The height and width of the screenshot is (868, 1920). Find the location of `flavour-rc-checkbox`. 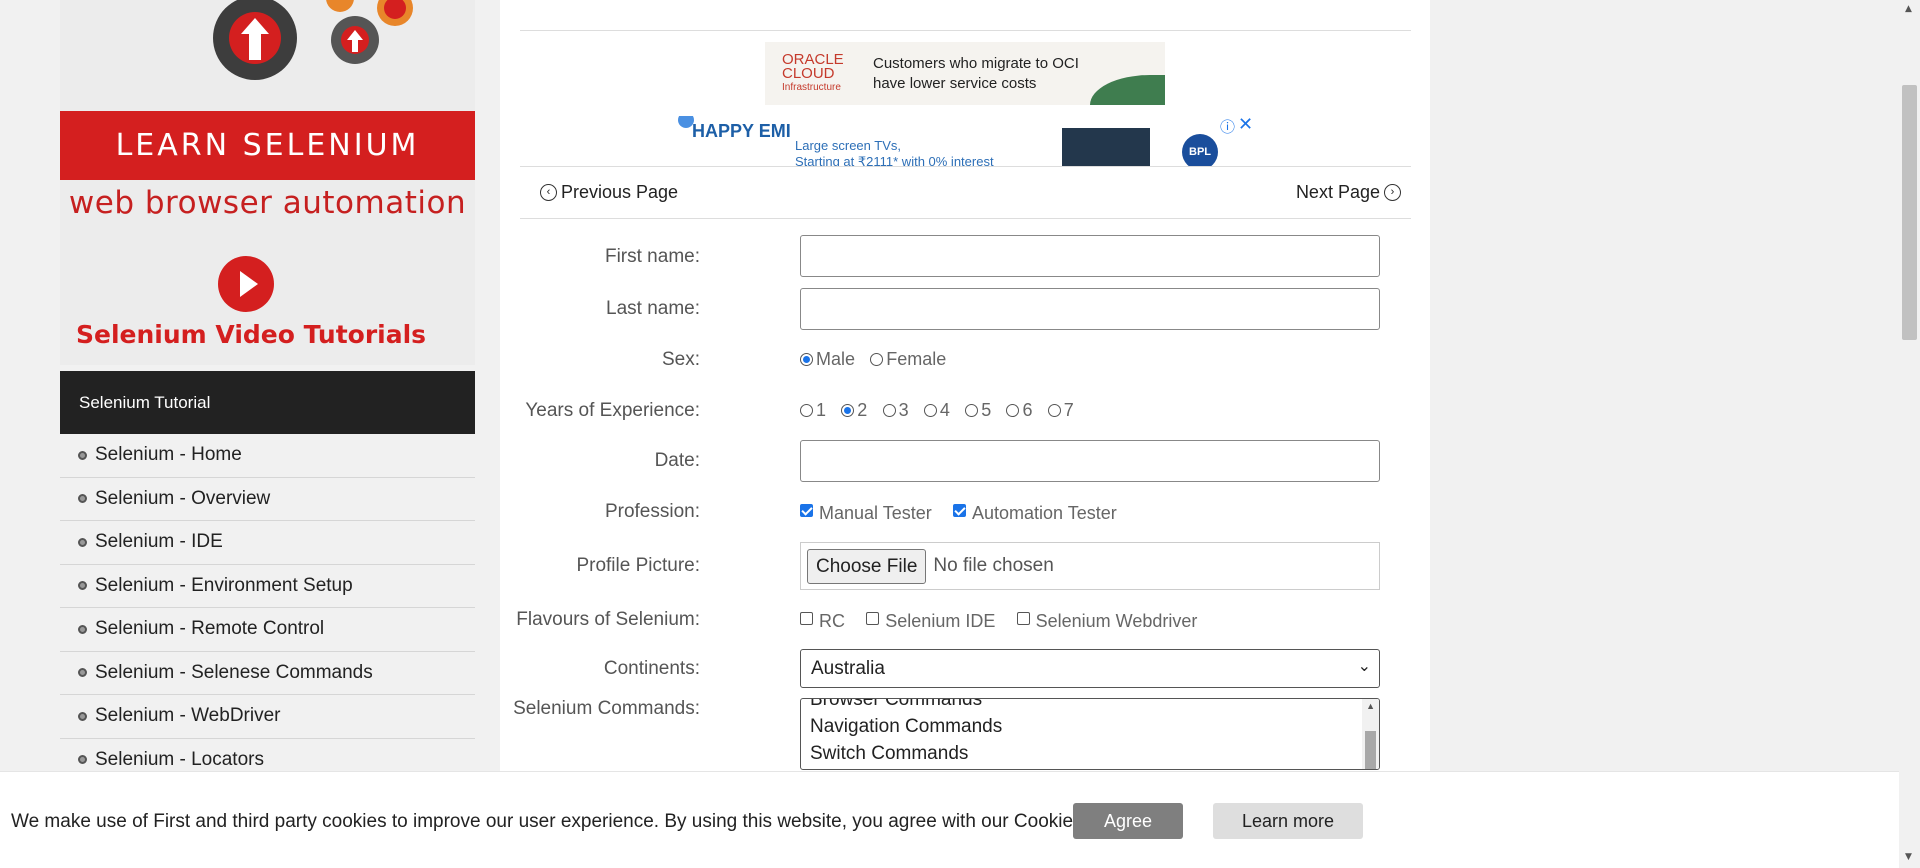

flavour-rc-checkbox is located at coordinates (806, 618).